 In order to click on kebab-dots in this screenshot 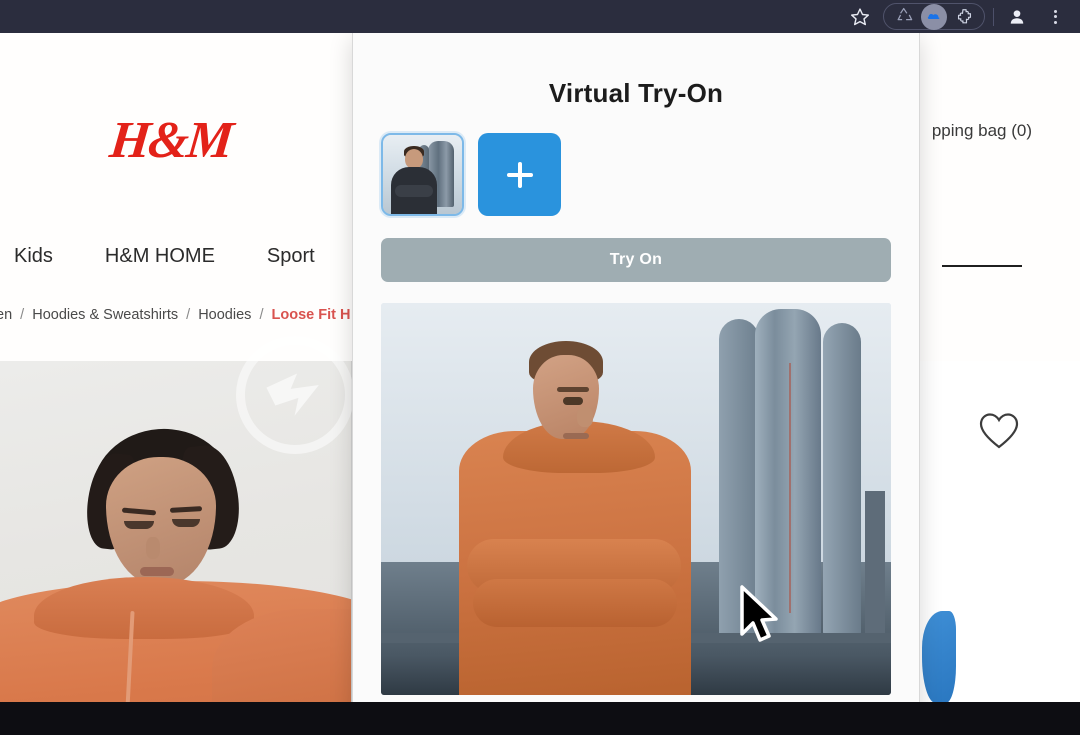, I will do `click(1055, 16)`.